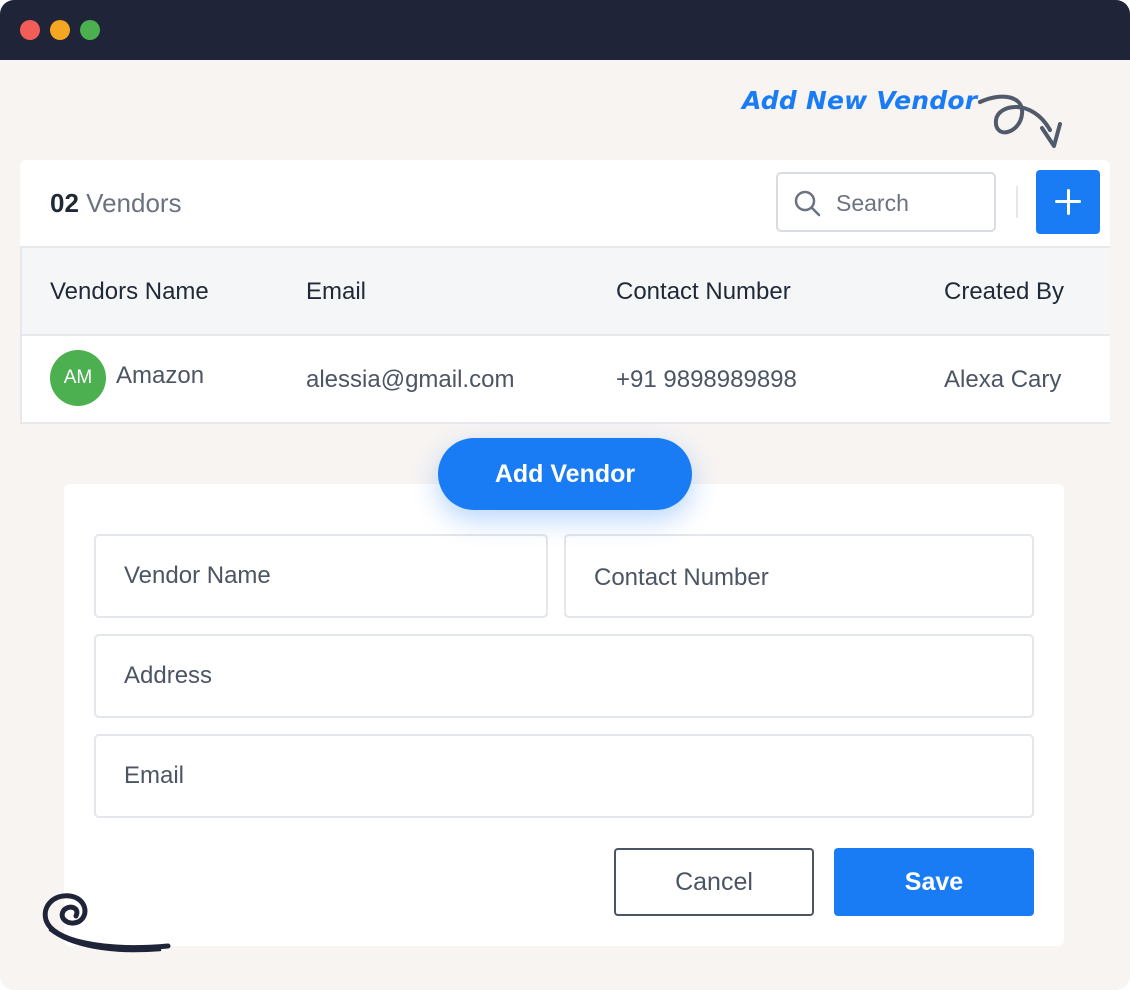 The height and width of the screenshot is (990, 1130). Describe the element at coordinates (197, 575) in the screenshot. I see `vendor-name-placeholder: Vendor Name` at that location.